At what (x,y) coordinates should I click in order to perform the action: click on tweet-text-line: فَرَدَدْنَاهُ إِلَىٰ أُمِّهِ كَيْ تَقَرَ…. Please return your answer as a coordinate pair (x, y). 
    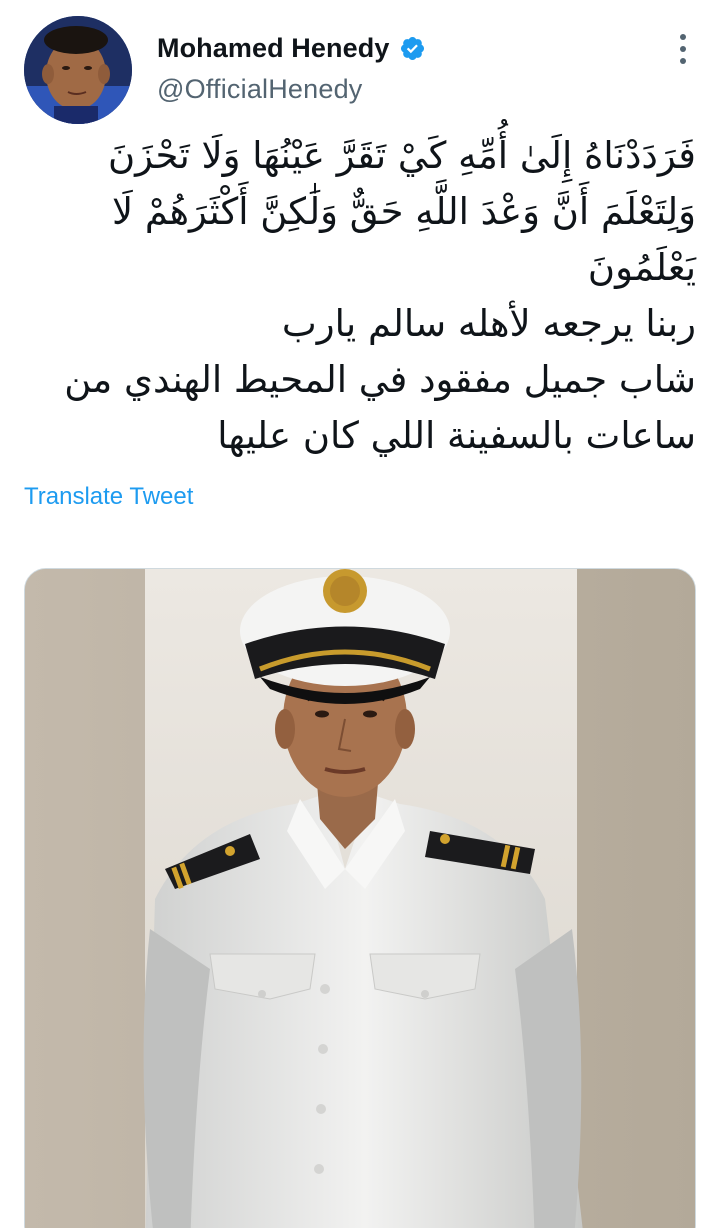
    Looking at the image, I should click on (401, 155).